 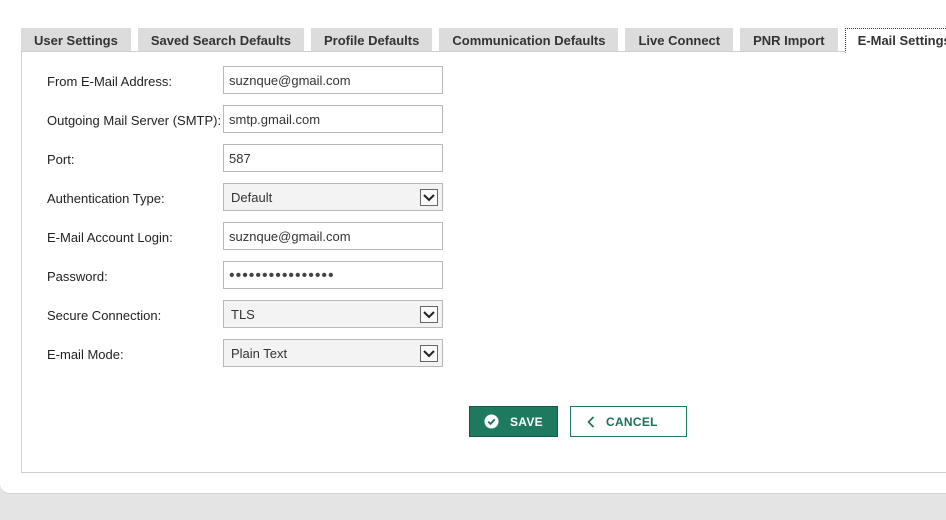 I want to click on from-email-label: From E-Mail Address:, so click(x=109, y=81).